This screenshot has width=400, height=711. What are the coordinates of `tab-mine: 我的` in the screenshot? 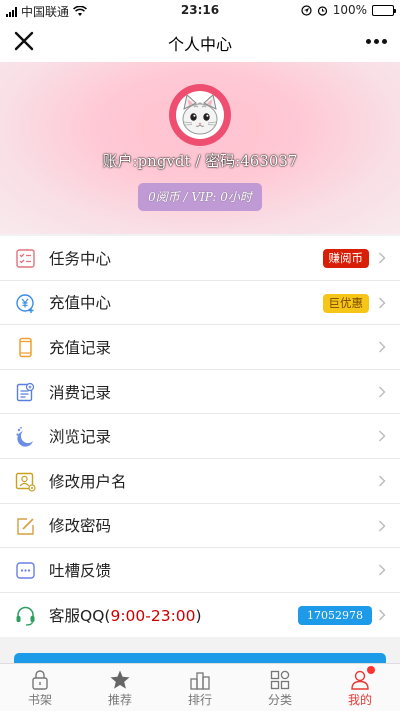 It's located at (360, 687).